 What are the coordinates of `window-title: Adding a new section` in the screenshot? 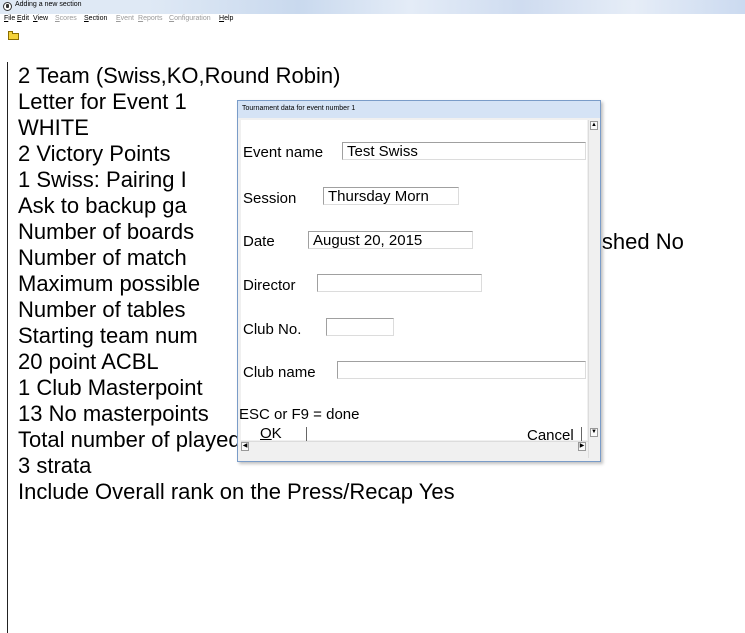 It's located at (48, 4).